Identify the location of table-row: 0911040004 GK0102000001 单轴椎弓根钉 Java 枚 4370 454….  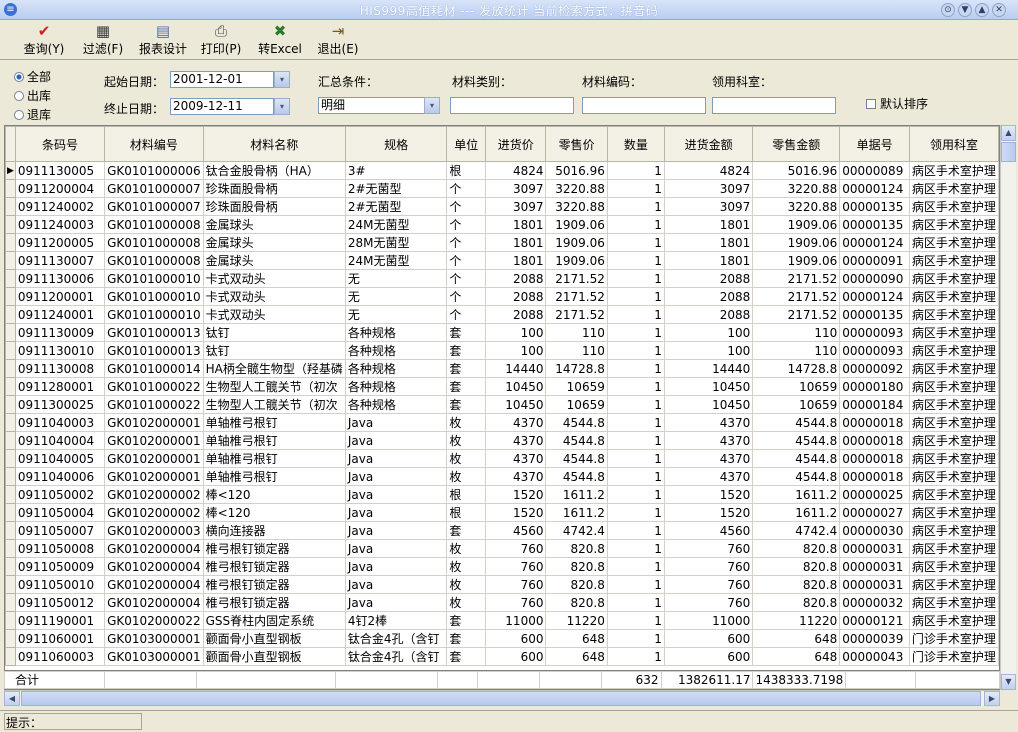
(502, 440).